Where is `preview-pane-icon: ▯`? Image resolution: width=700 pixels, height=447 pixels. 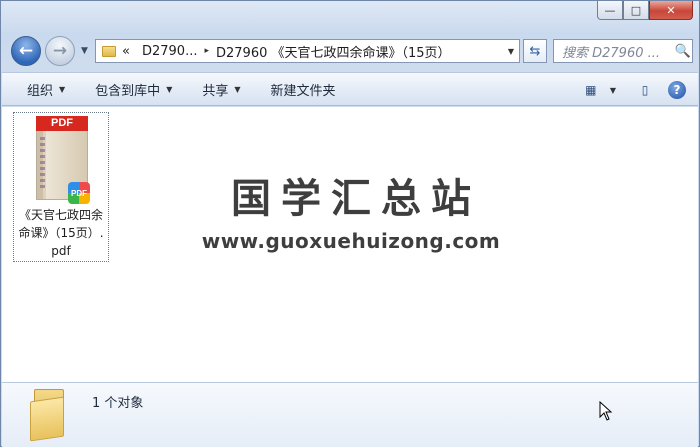
preview-pane-icon: ▯ is located at coordinates (645, 90).